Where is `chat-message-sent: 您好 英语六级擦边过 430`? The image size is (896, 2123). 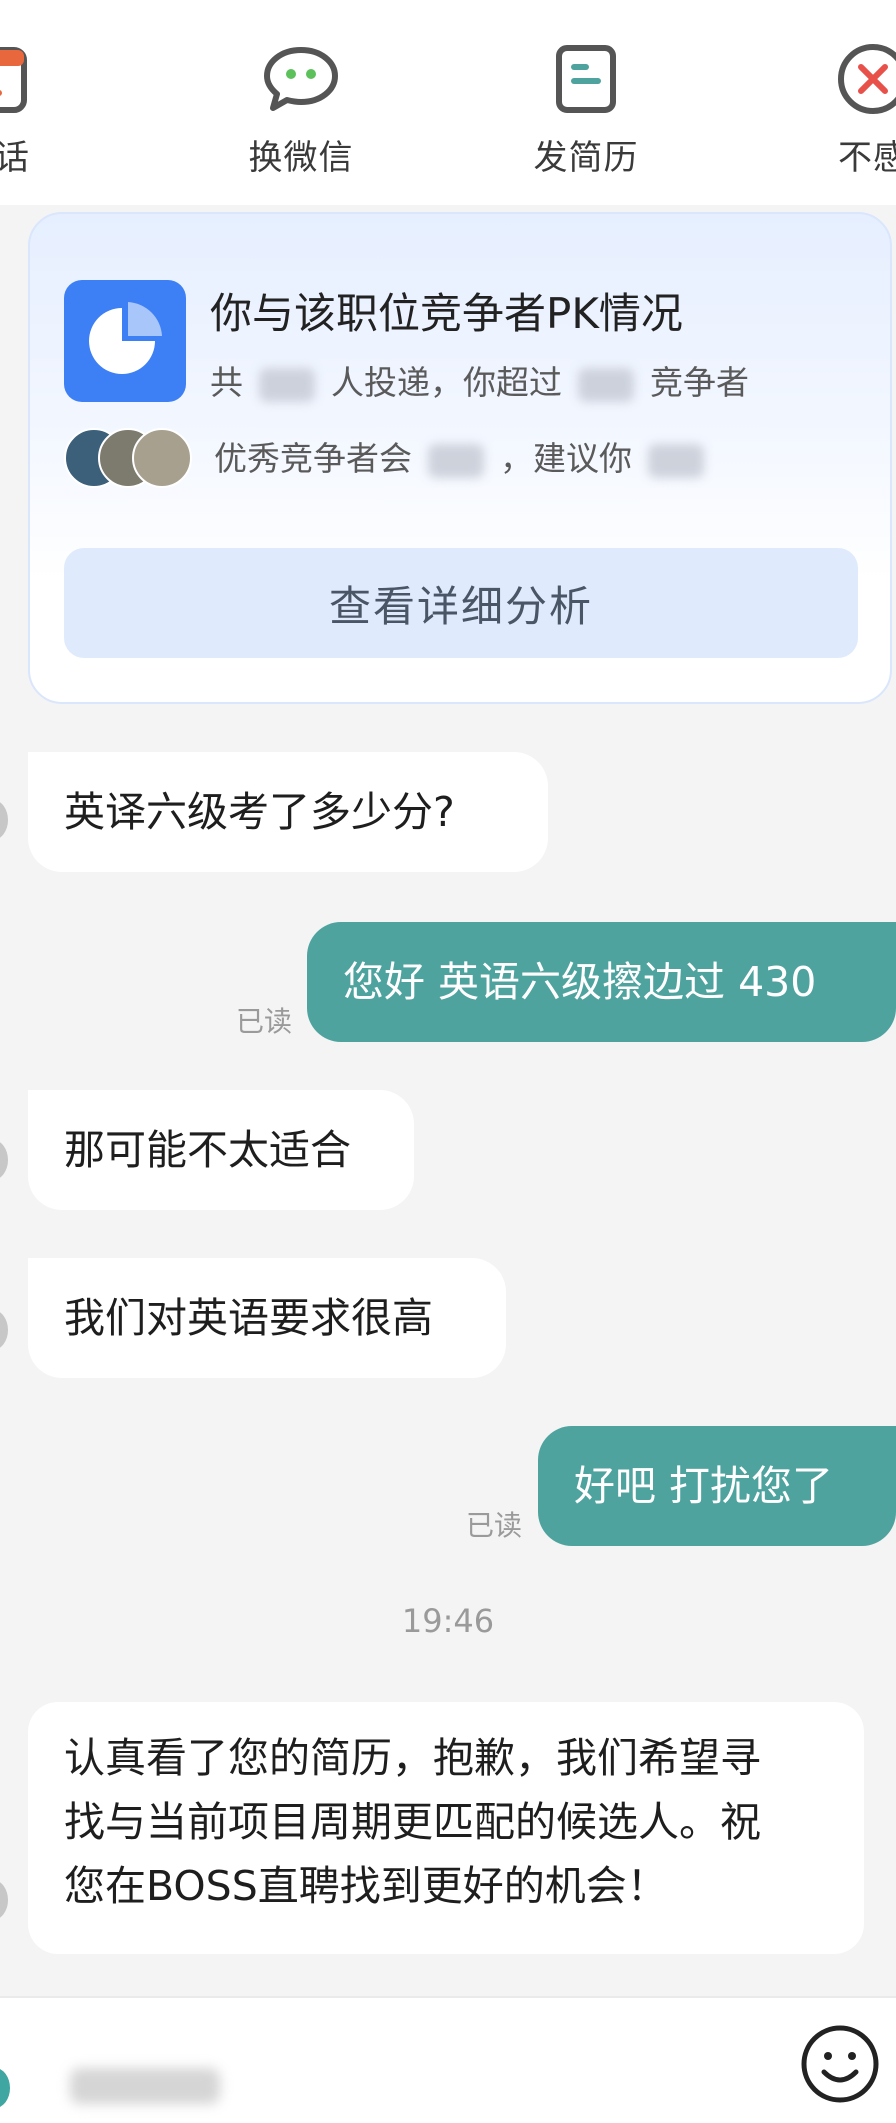
chat-message-sent: 您好 英语六级擦边过 430 is located at coordinates (601, 982).